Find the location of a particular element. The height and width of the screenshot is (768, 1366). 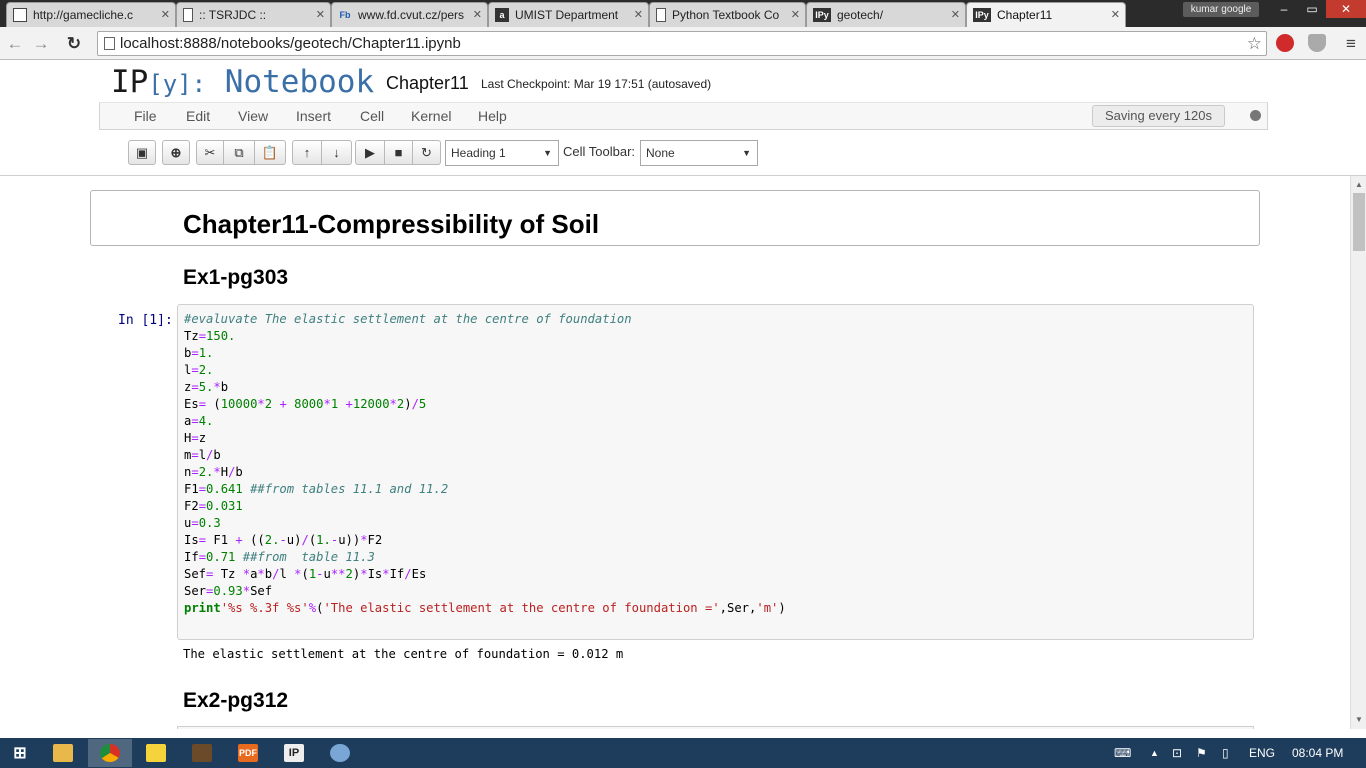

heading-cell-selected: Chapter11-Compressibility of Soil is located at coordinates (675, 218).